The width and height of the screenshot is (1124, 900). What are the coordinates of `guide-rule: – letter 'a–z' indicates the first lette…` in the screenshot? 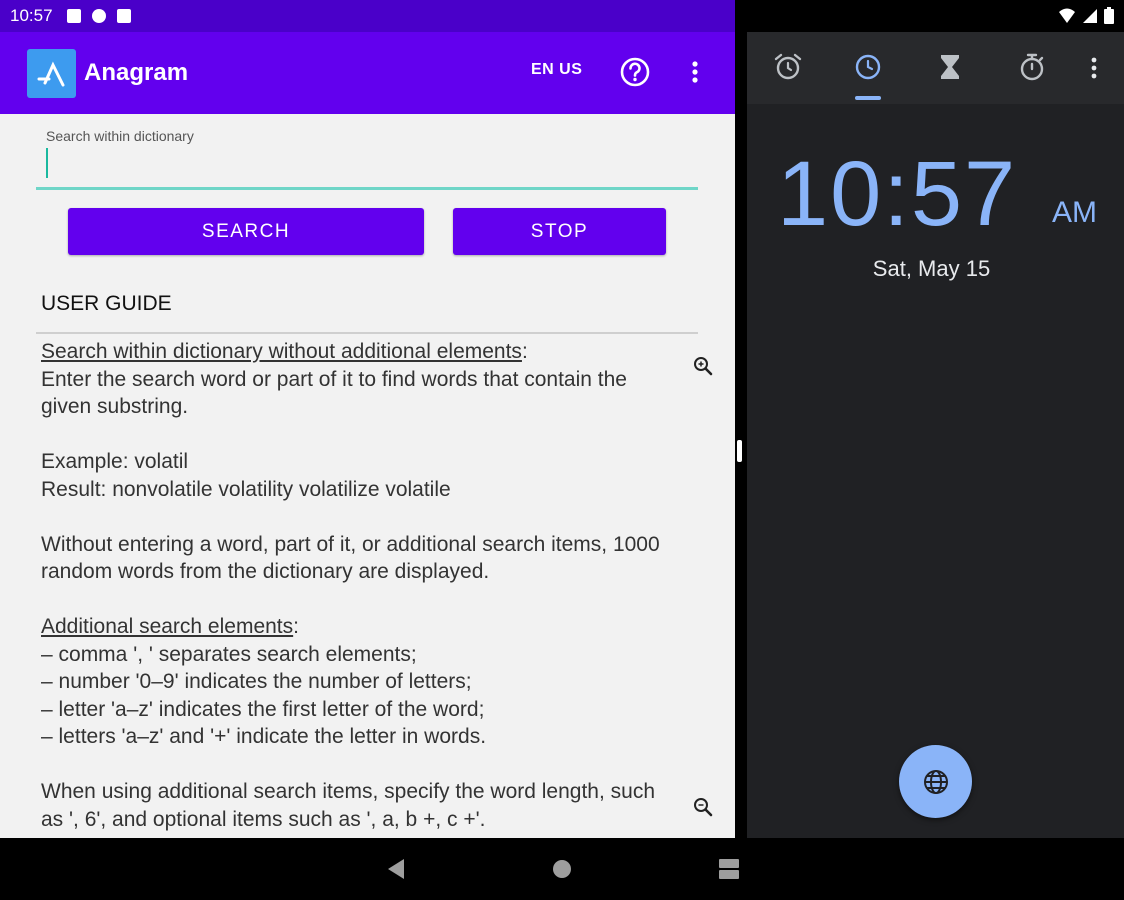 It's located at (263, 709).